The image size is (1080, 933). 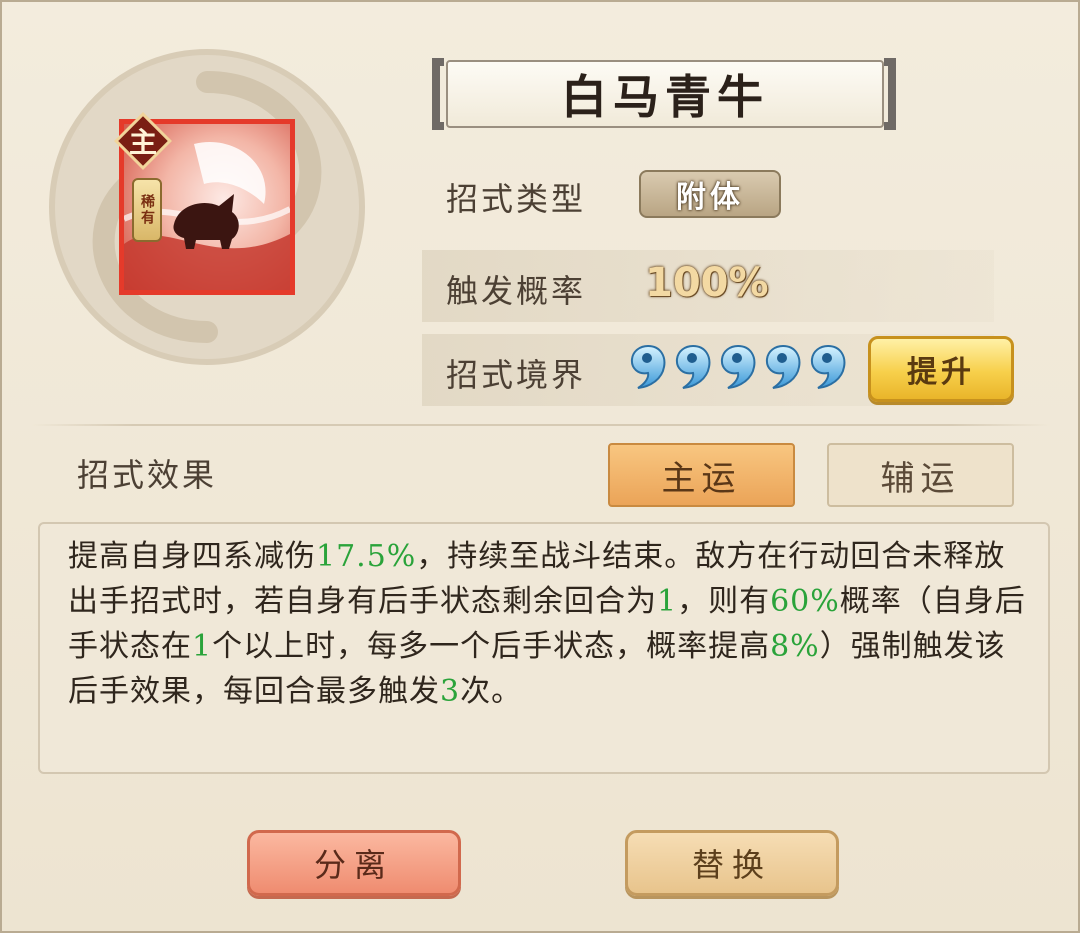 I want to click on divider, so click(x=541, y=425).